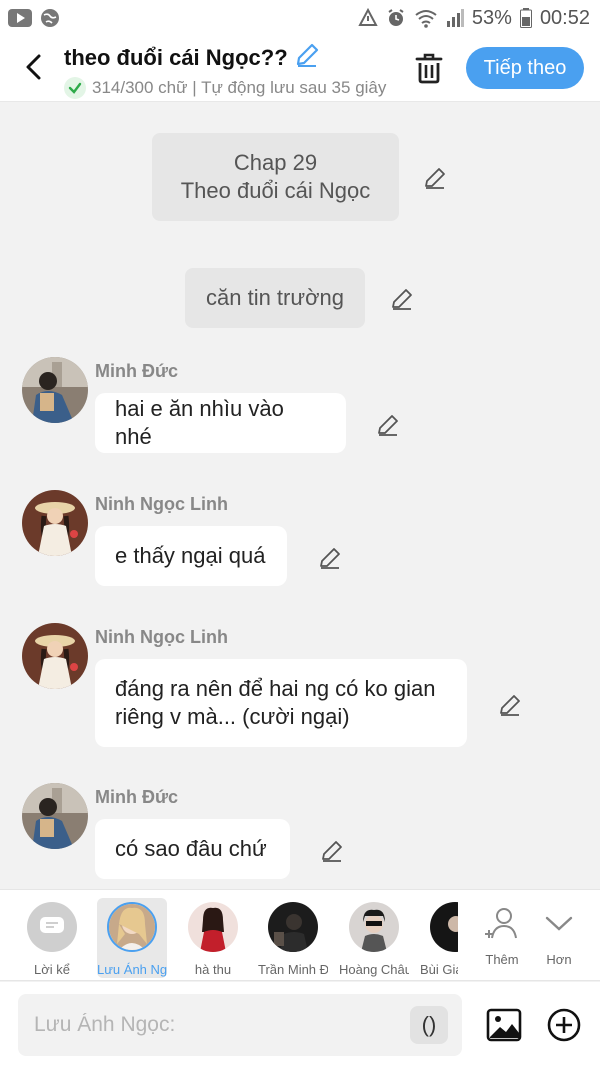 This screenshot has height=1067, width=600. I want to click on chevron-left-icon, so click(33, 67).